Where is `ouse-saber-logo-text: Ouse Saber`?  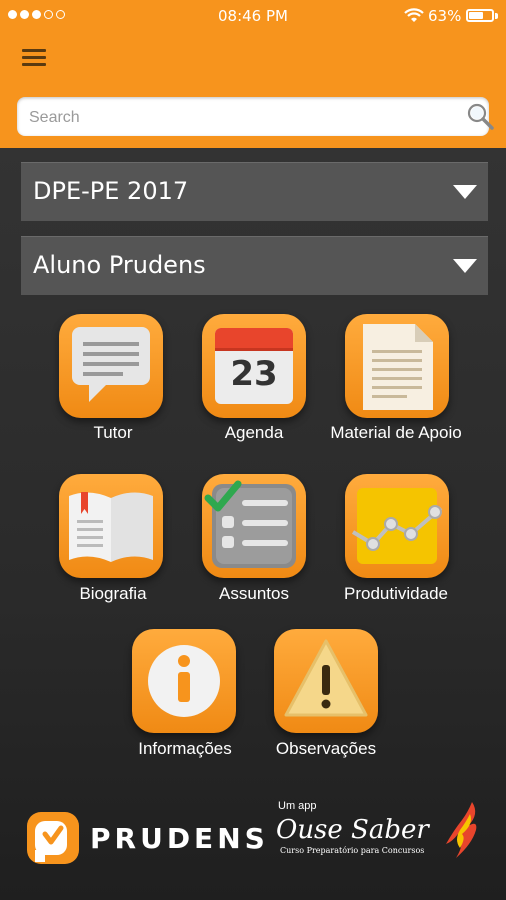 ouse-saber-logo-text: Ouse Saber is located at coordinates (352, 830).